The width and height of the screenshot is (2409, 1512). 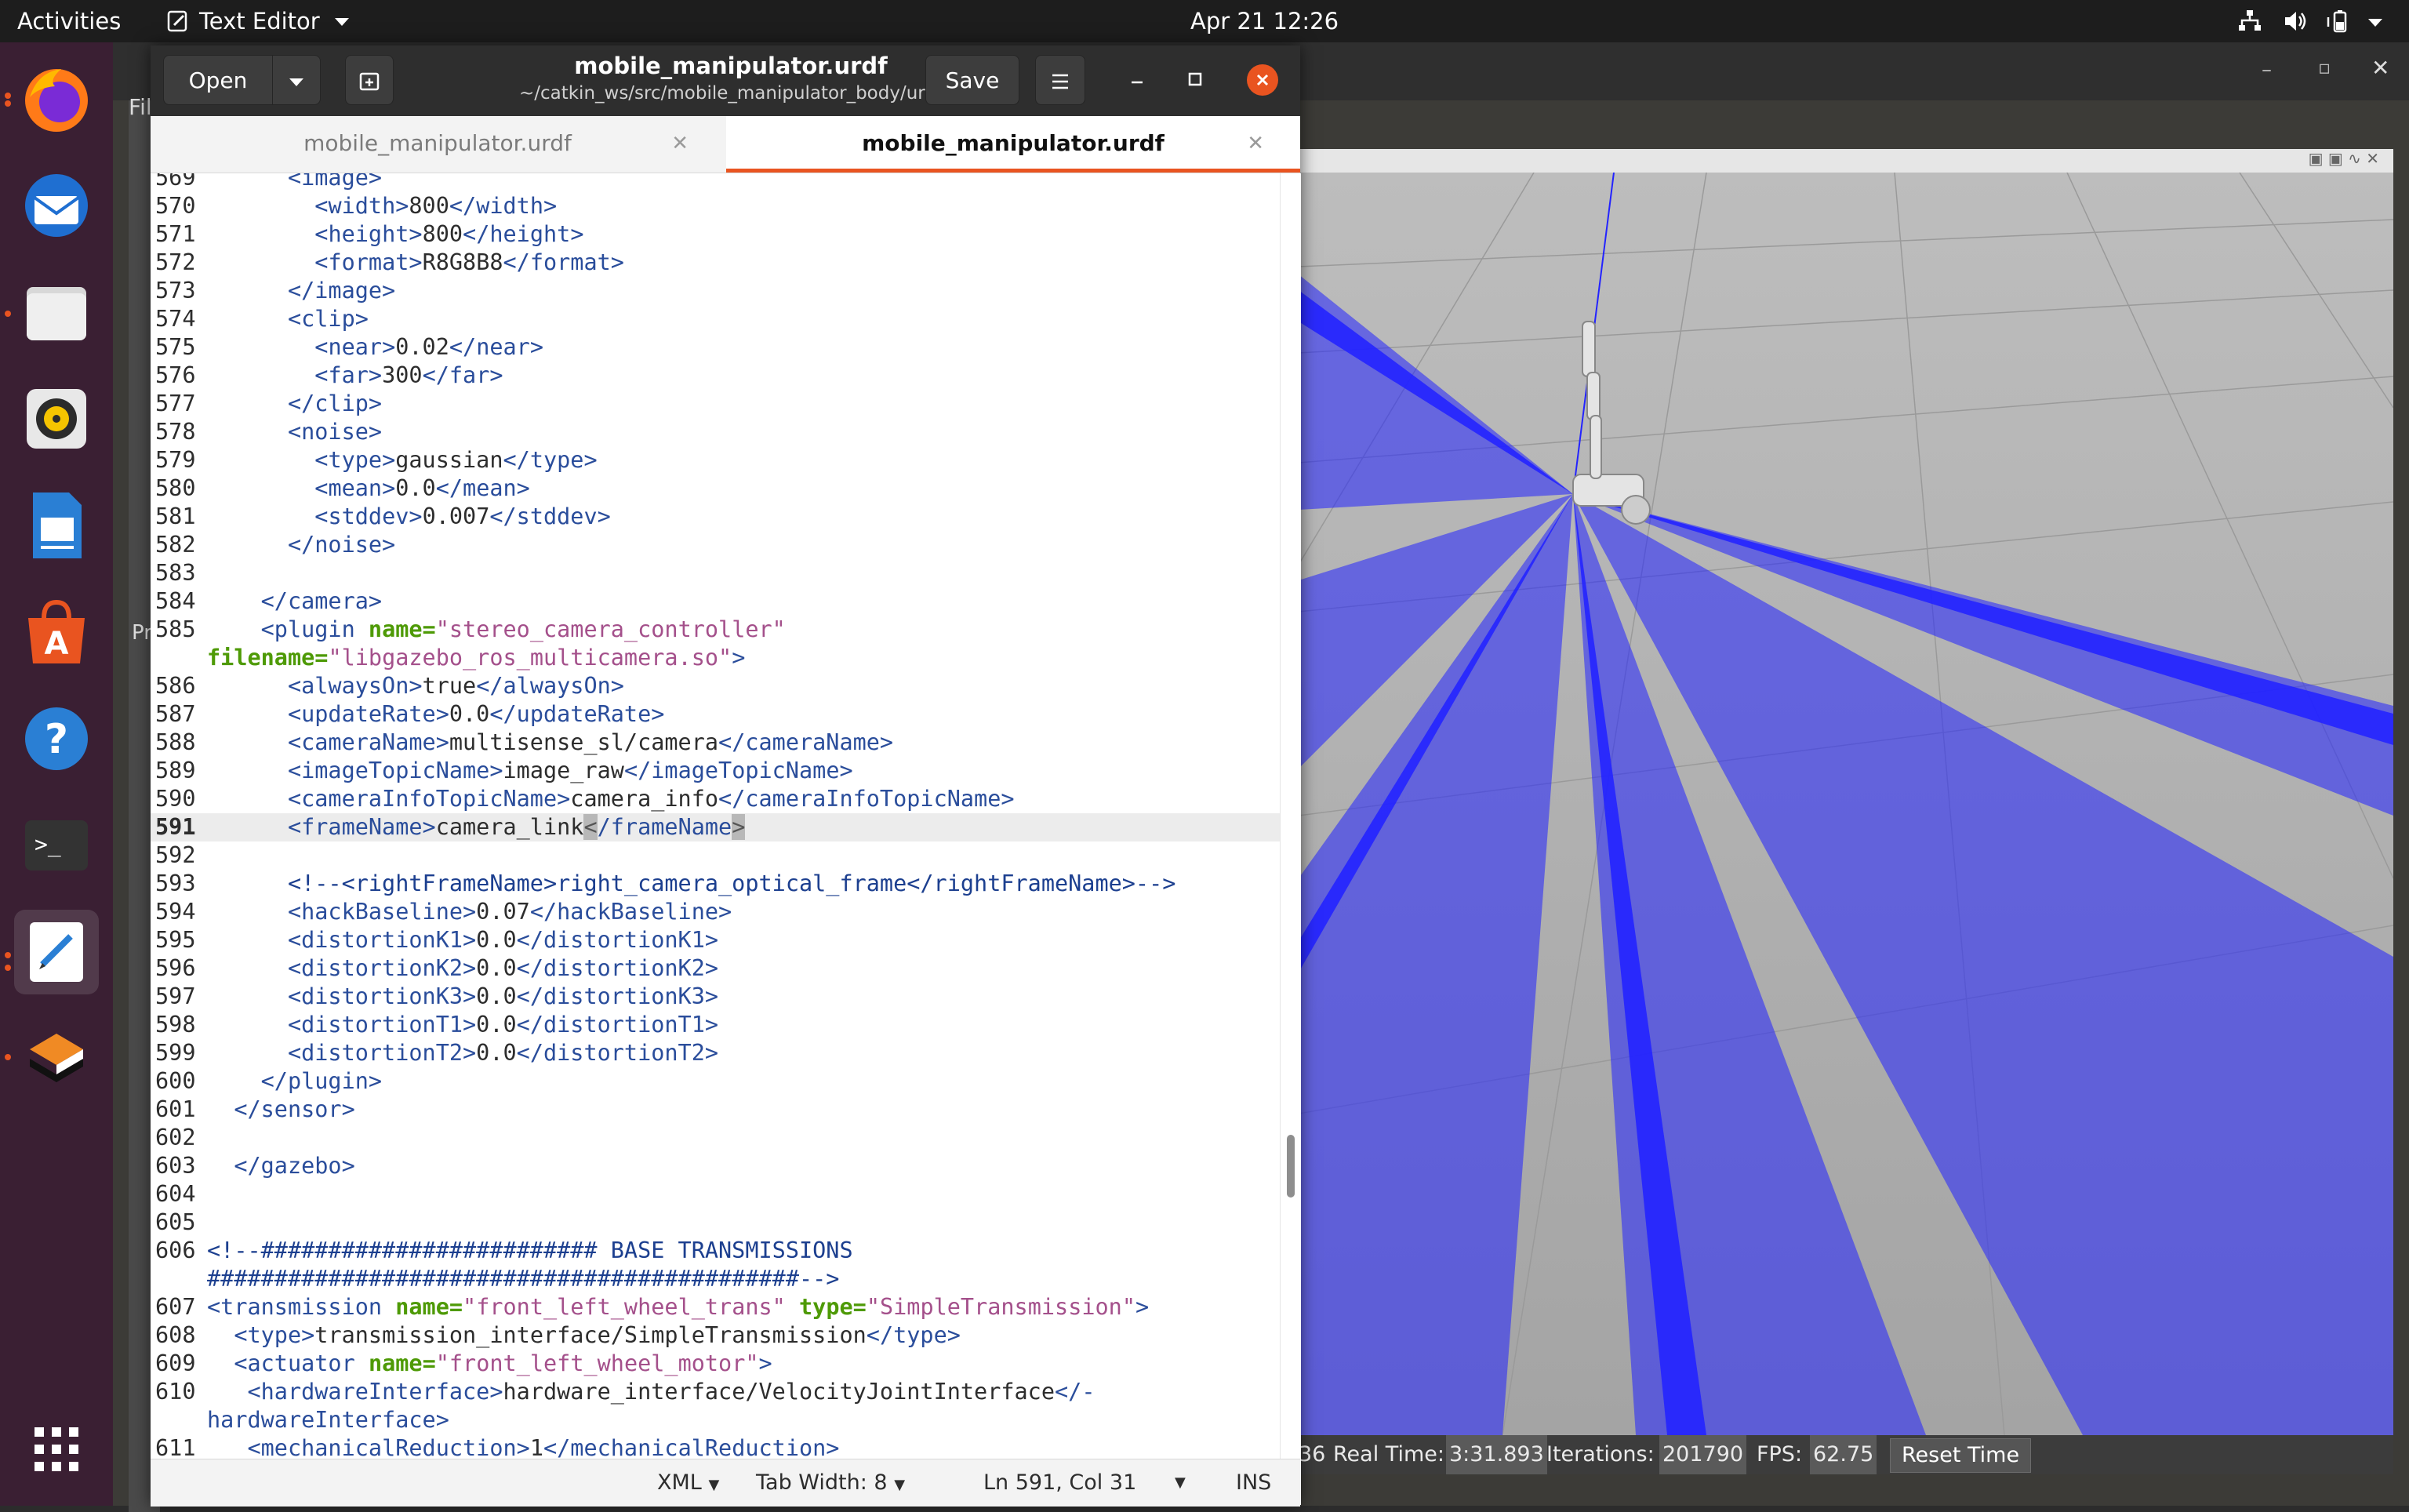 I want to click on code-line: 591 <frameName>camera_link</frameName>, so click(x=715, y=827).